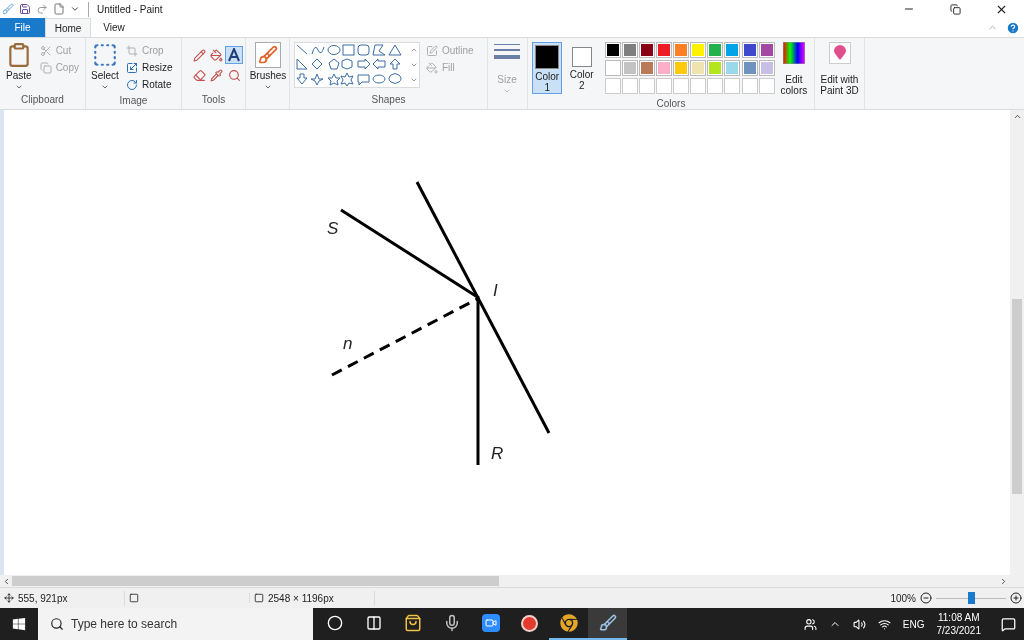 This screenshot has height=640, width=1024. What do you see at coordinates (125, 9) in the screenshot?
I see `window-title: Untitled - Paint` at bounding box center [125, 9].